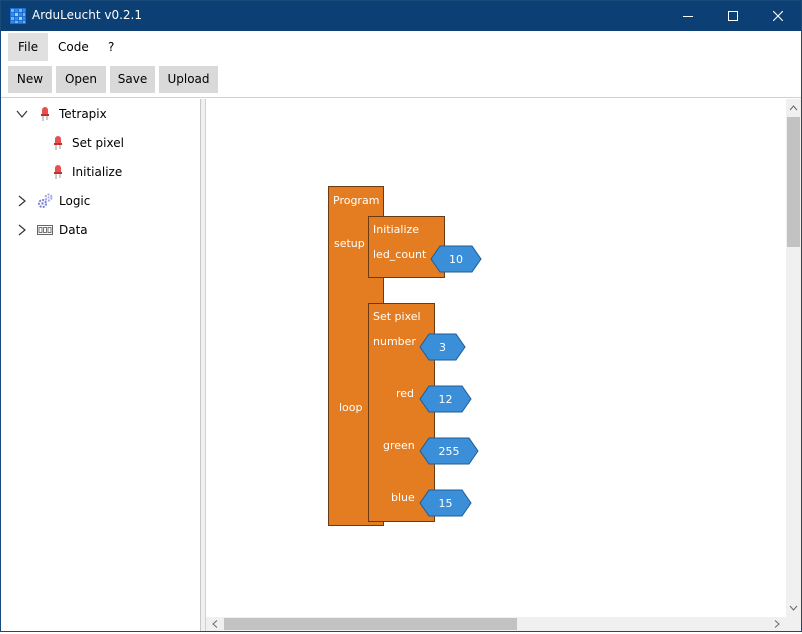 The image size is (802, 634). I want to click on number-icon, so click(45, 230).